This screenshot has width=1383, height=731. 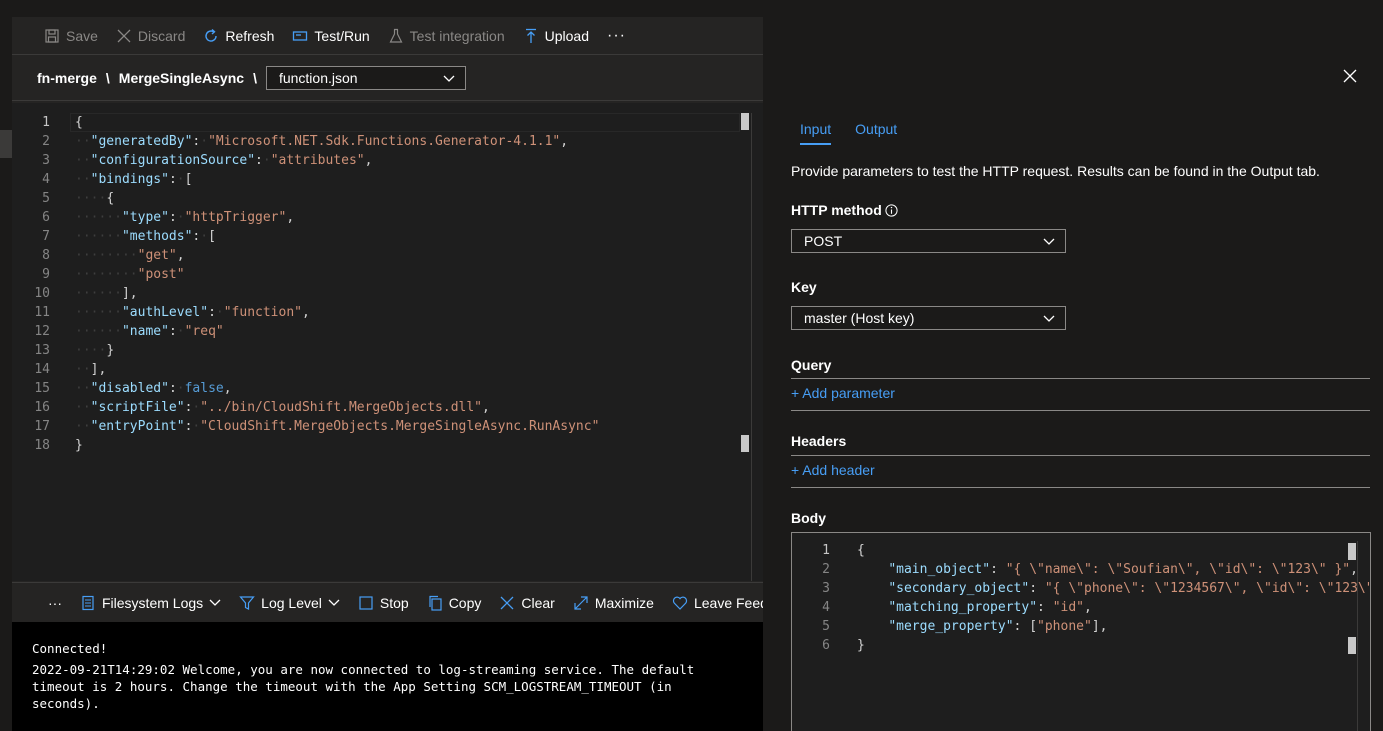 What do you see at coordinates (891, 210) in the screenshot?
I see `info-icon` at bounding box center [891, 210].